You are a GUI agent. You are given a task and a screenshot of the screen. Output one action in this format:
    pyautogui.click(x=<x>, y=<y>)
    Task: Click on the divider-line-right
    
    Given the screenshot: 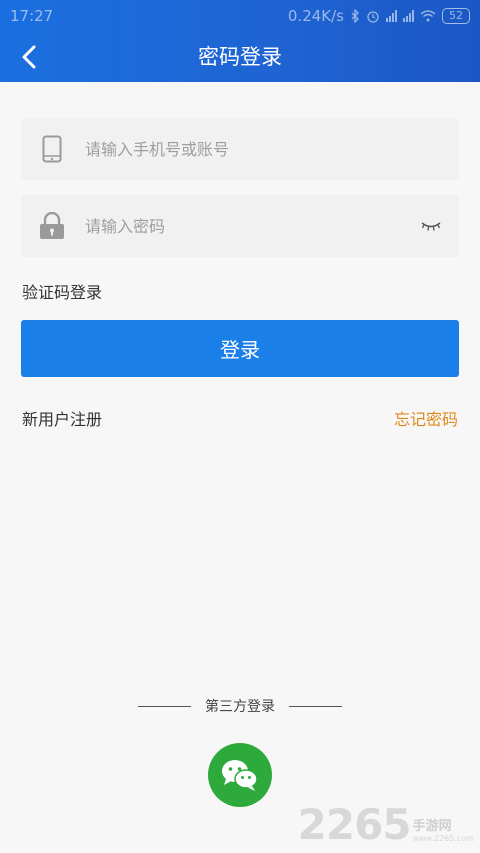 What is the action you would take?
    pyautogui.click(x=315, y=706)
    